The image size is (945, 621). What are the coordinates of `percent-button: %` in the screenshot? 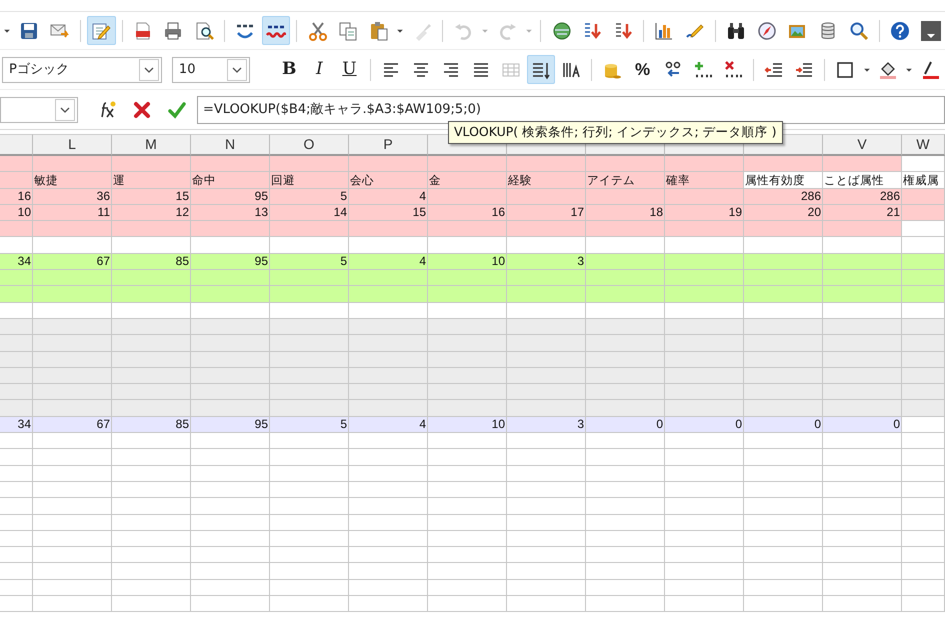 It's located at (642, 69).